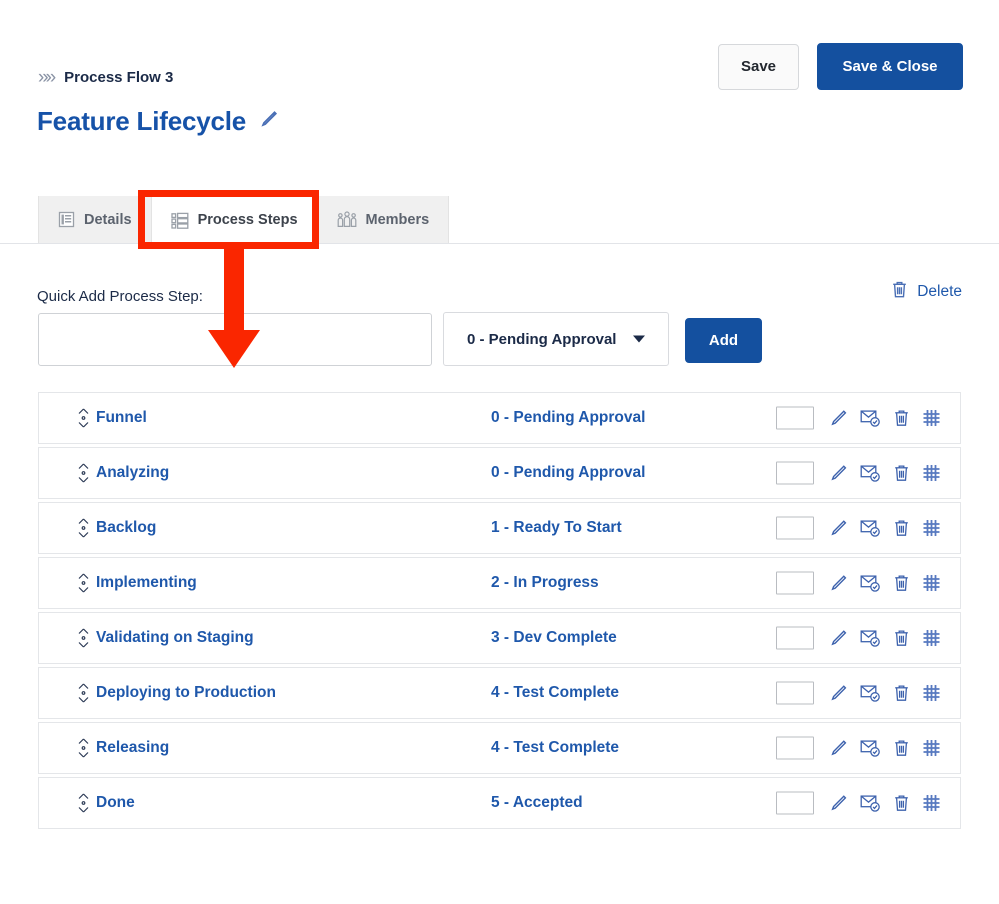 The height and width of the screenshot is (904, 999). What do you see at coordinates (142, 121) in the screenshot?
I see `page-title: Feature Lifecycle` at bounding box center [142, 121].